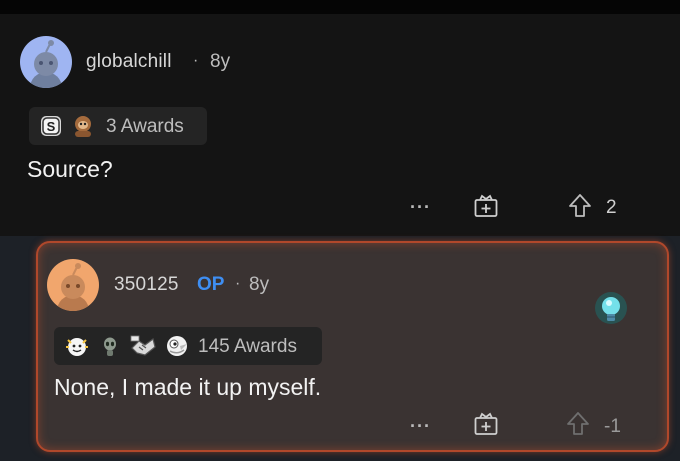 Image resolution: width=680 pixels, height=461 pixels. I want to click on alien-ghost-icon, so click(110, 349).